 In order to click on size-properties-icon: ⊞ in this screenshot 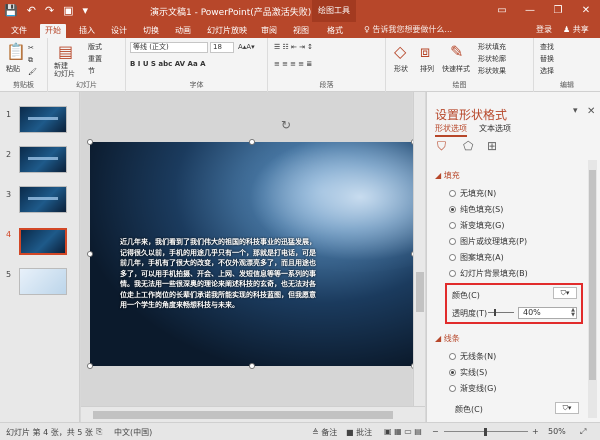, I will do `click(492, 146)`.